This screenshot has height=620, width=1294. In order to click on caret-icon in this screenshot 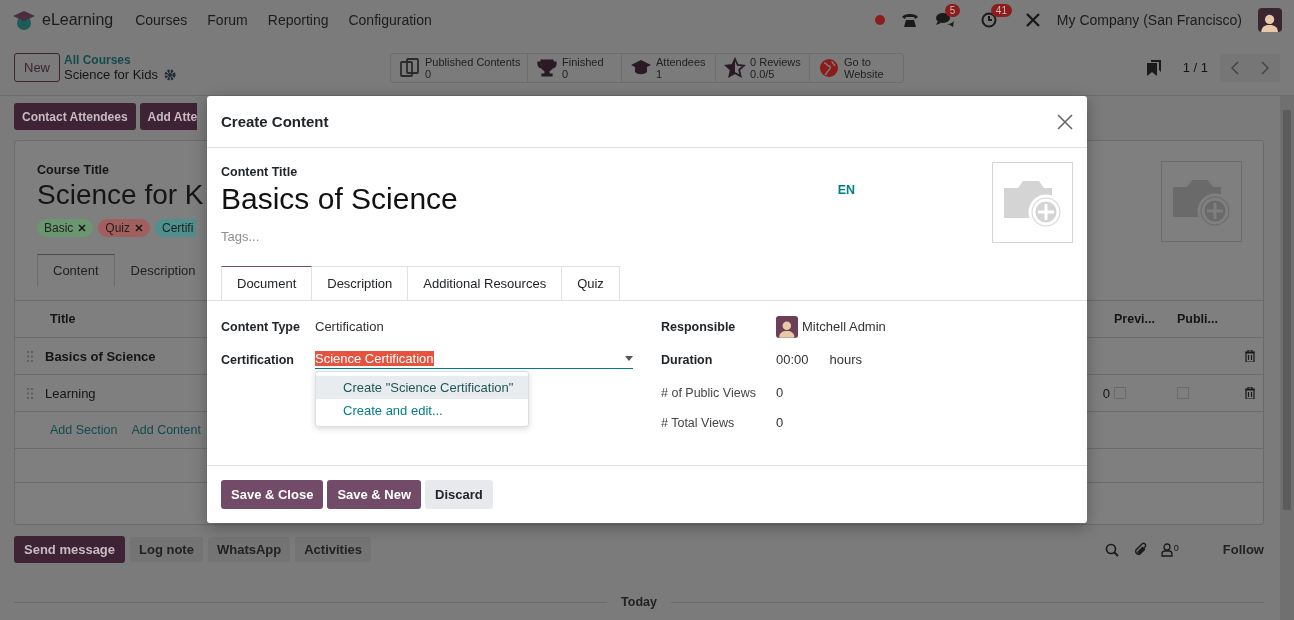, I will do `click(629, 358)`.